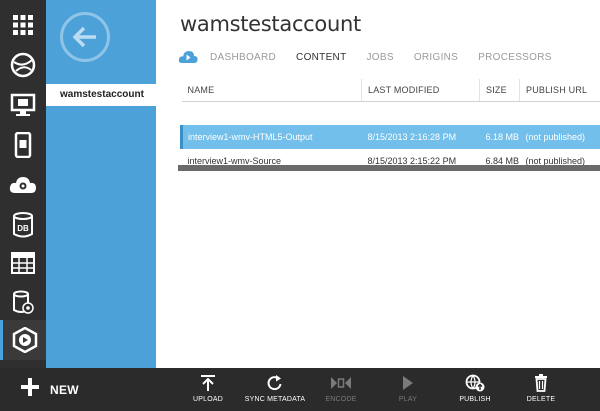 This screenshot has width=600, height=411. What do you see at coordinates (271, 90) in the screenshot?
I see `column-header-name: NAME` at bounding box center [271, 90].